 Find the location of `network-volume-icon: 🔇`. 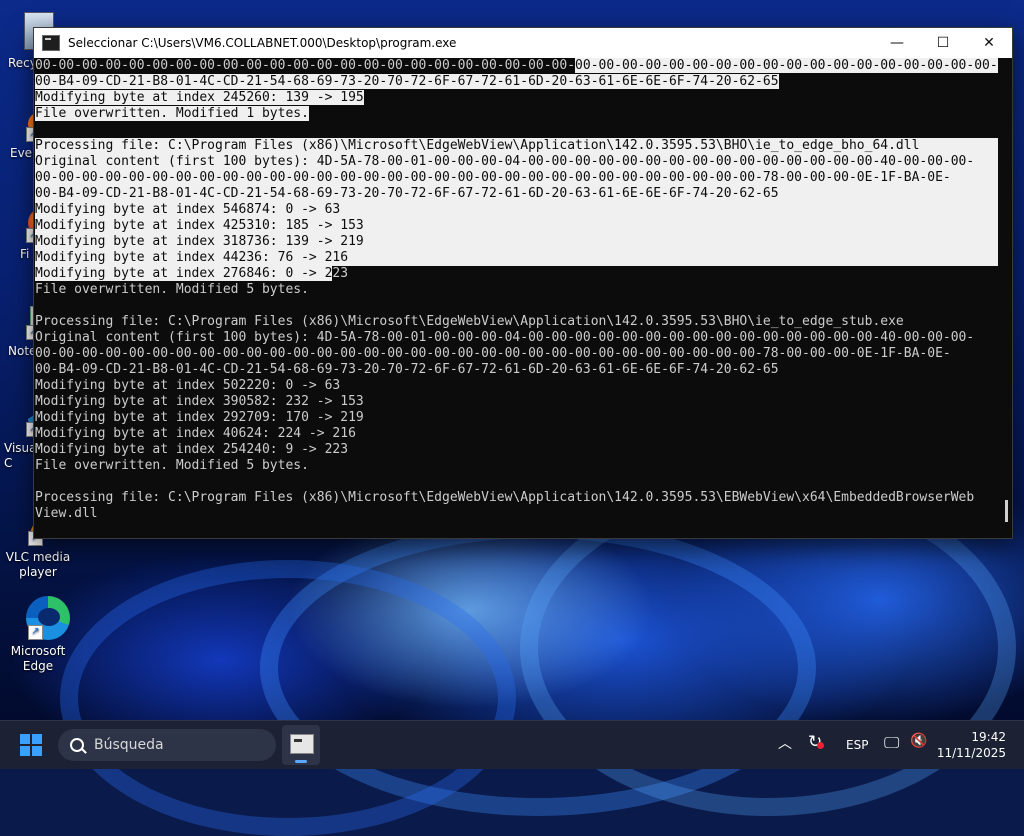

network-volume-icon: 🔇 is located at coordinates (918, 741).